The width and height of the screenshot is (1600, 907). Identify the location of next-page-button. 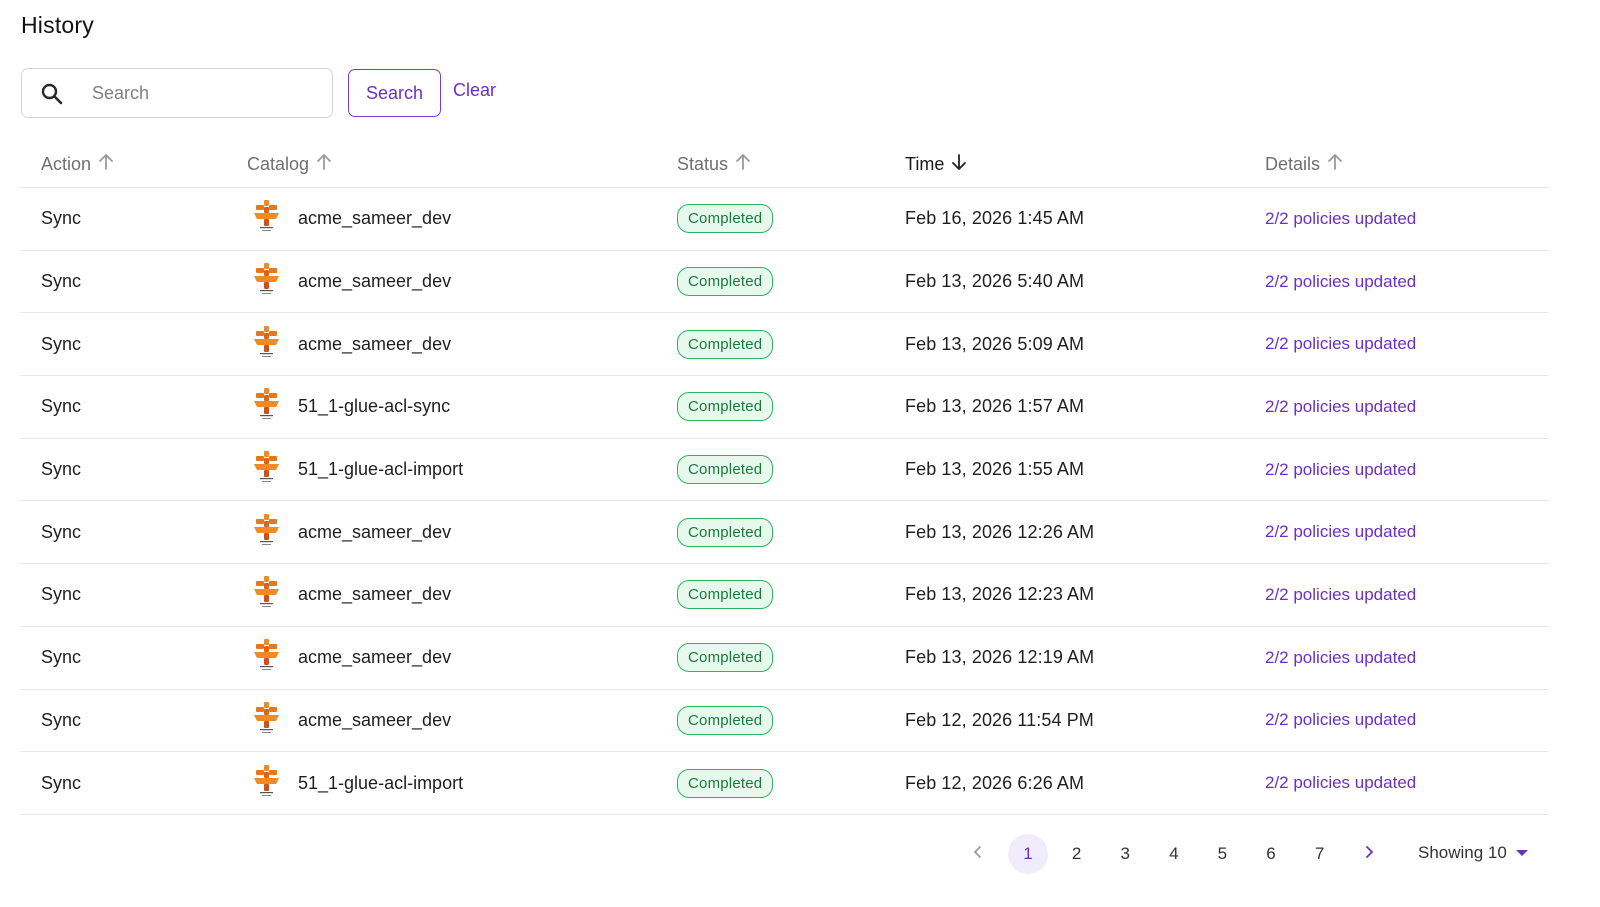
(1369, 854).